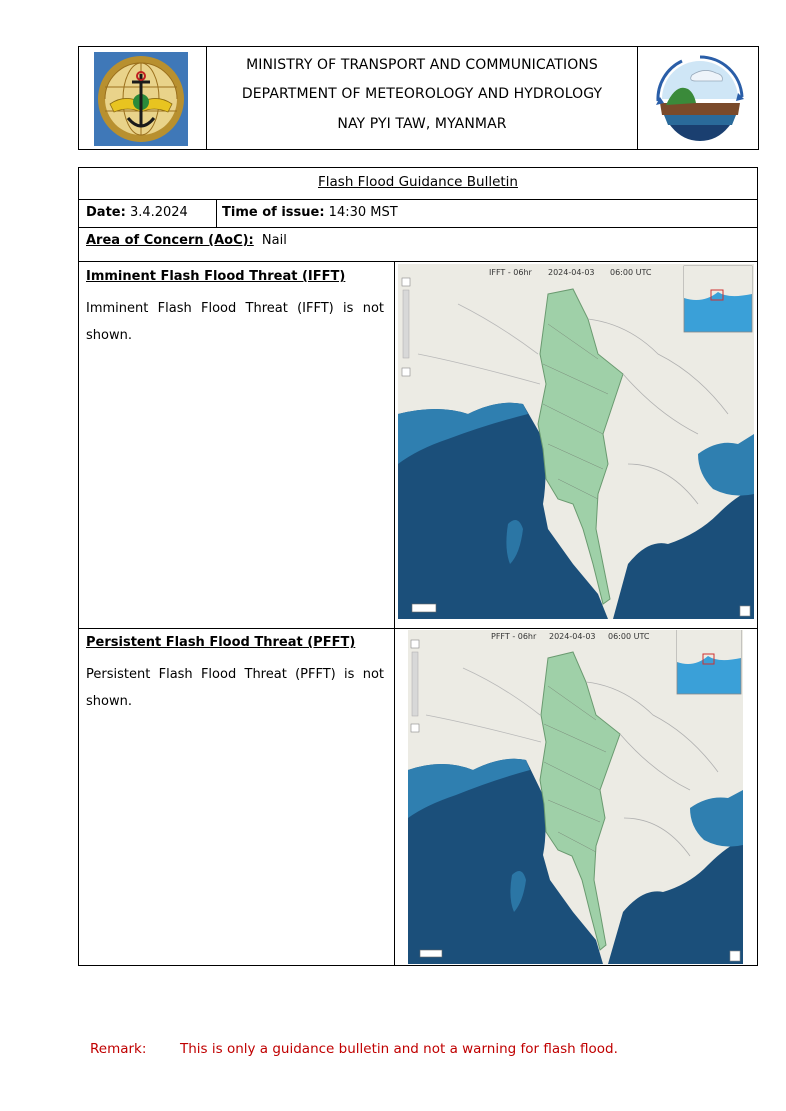  What do you see at coordinates (118, 1049) in the screenshot?
I see `remark-label: Remark:` at bounding box center [118, 1049].